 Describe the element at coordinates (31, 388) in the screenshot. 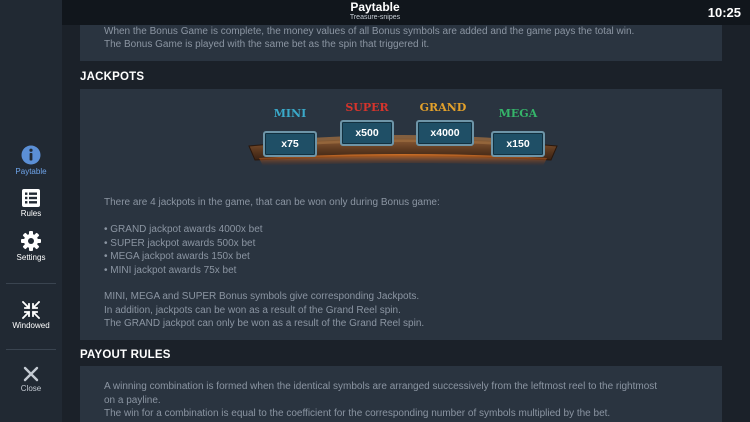

I see `sidebar-item-label: Close` at that location.